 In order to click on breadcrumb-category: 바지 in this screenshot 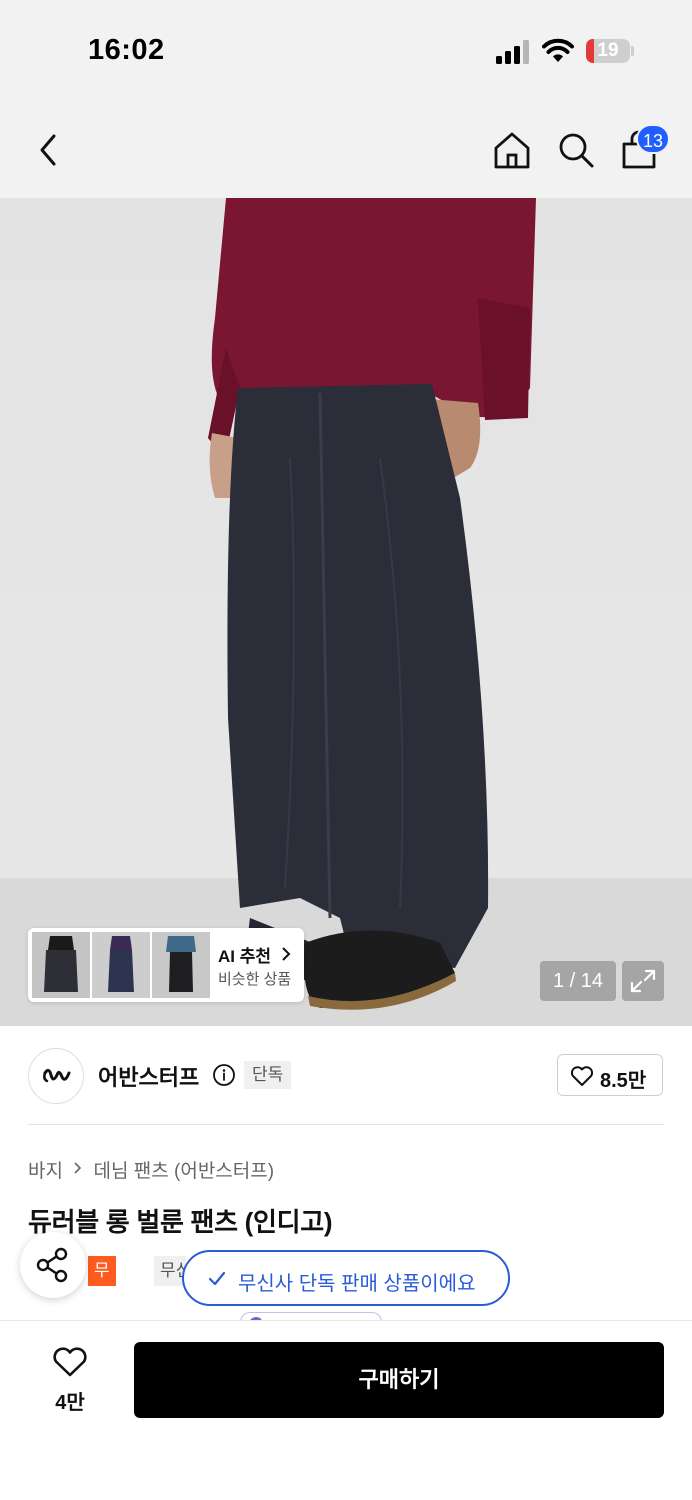, I will do `click(45, 1169)`.